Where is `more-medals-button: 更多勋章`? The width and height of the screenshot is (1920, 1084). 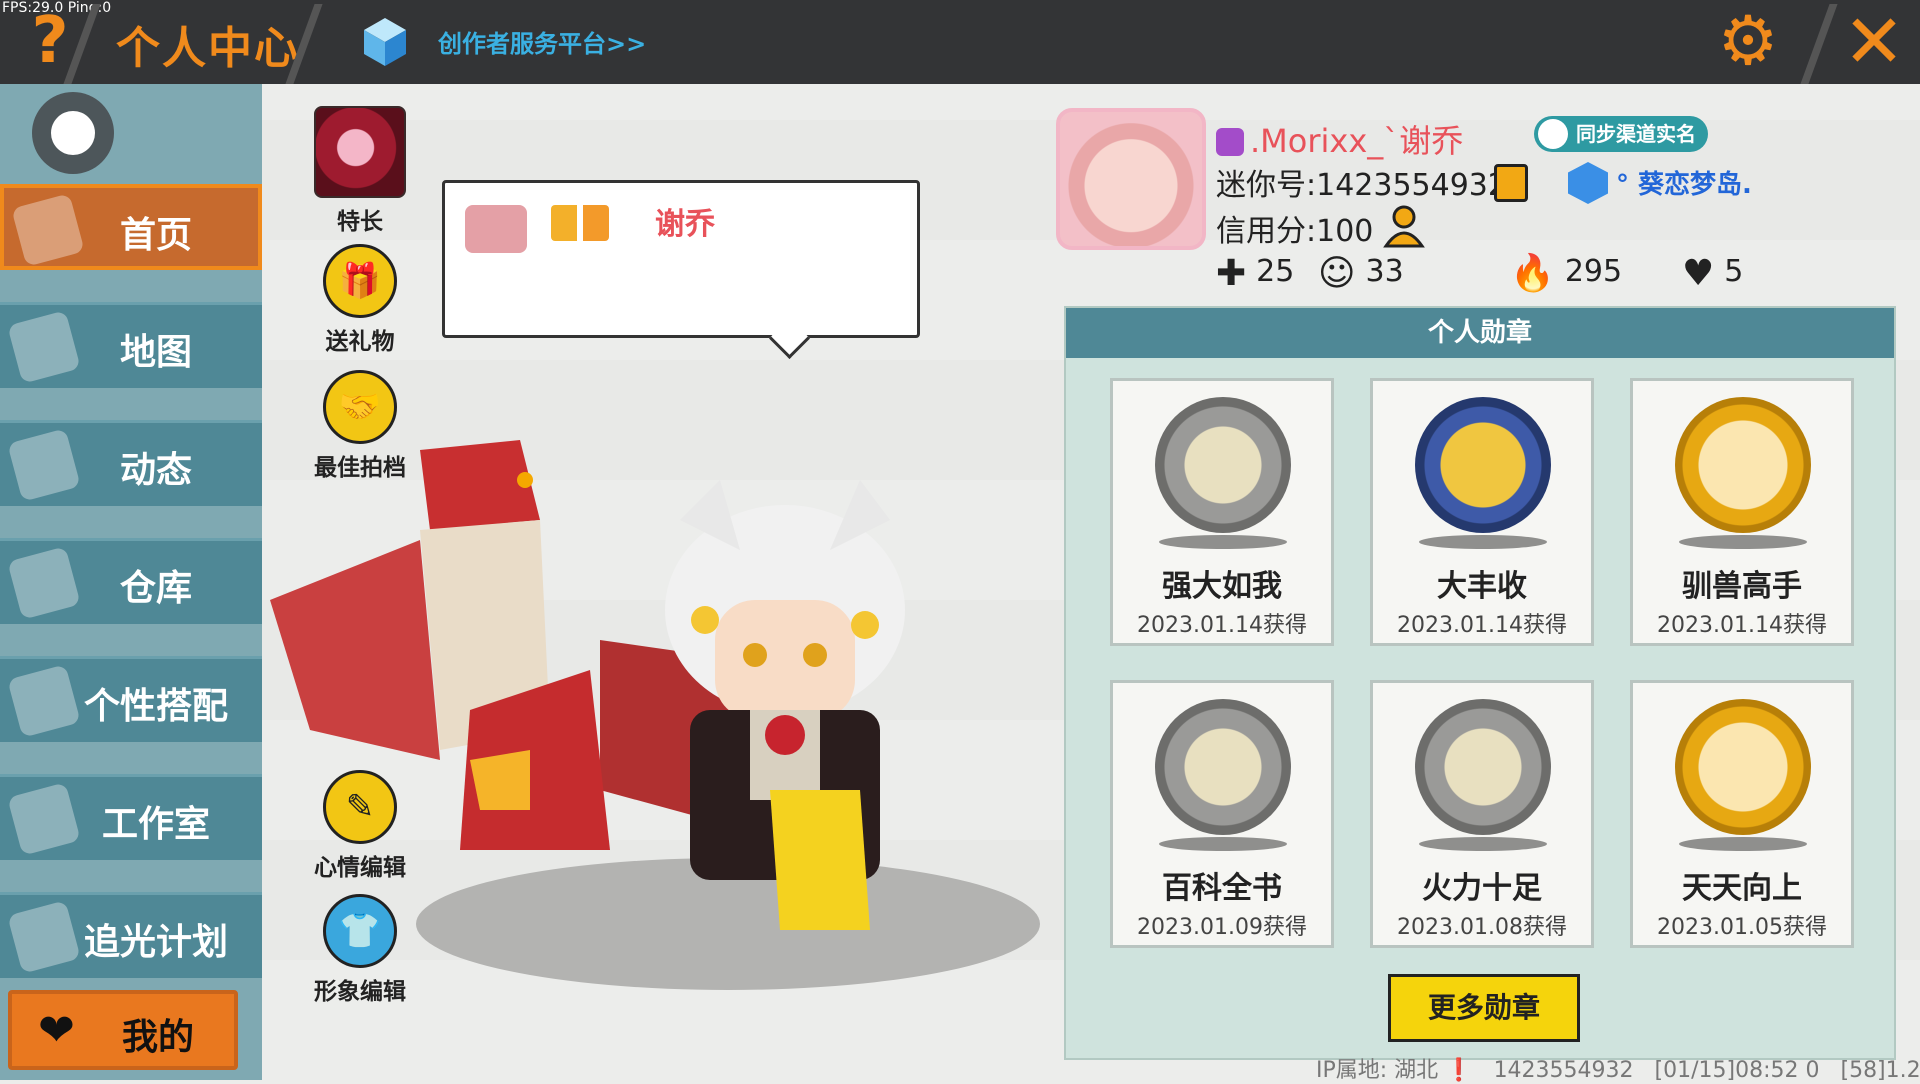 more-medals-button: 更多勋章 is located at coordinates (1484, 1008).